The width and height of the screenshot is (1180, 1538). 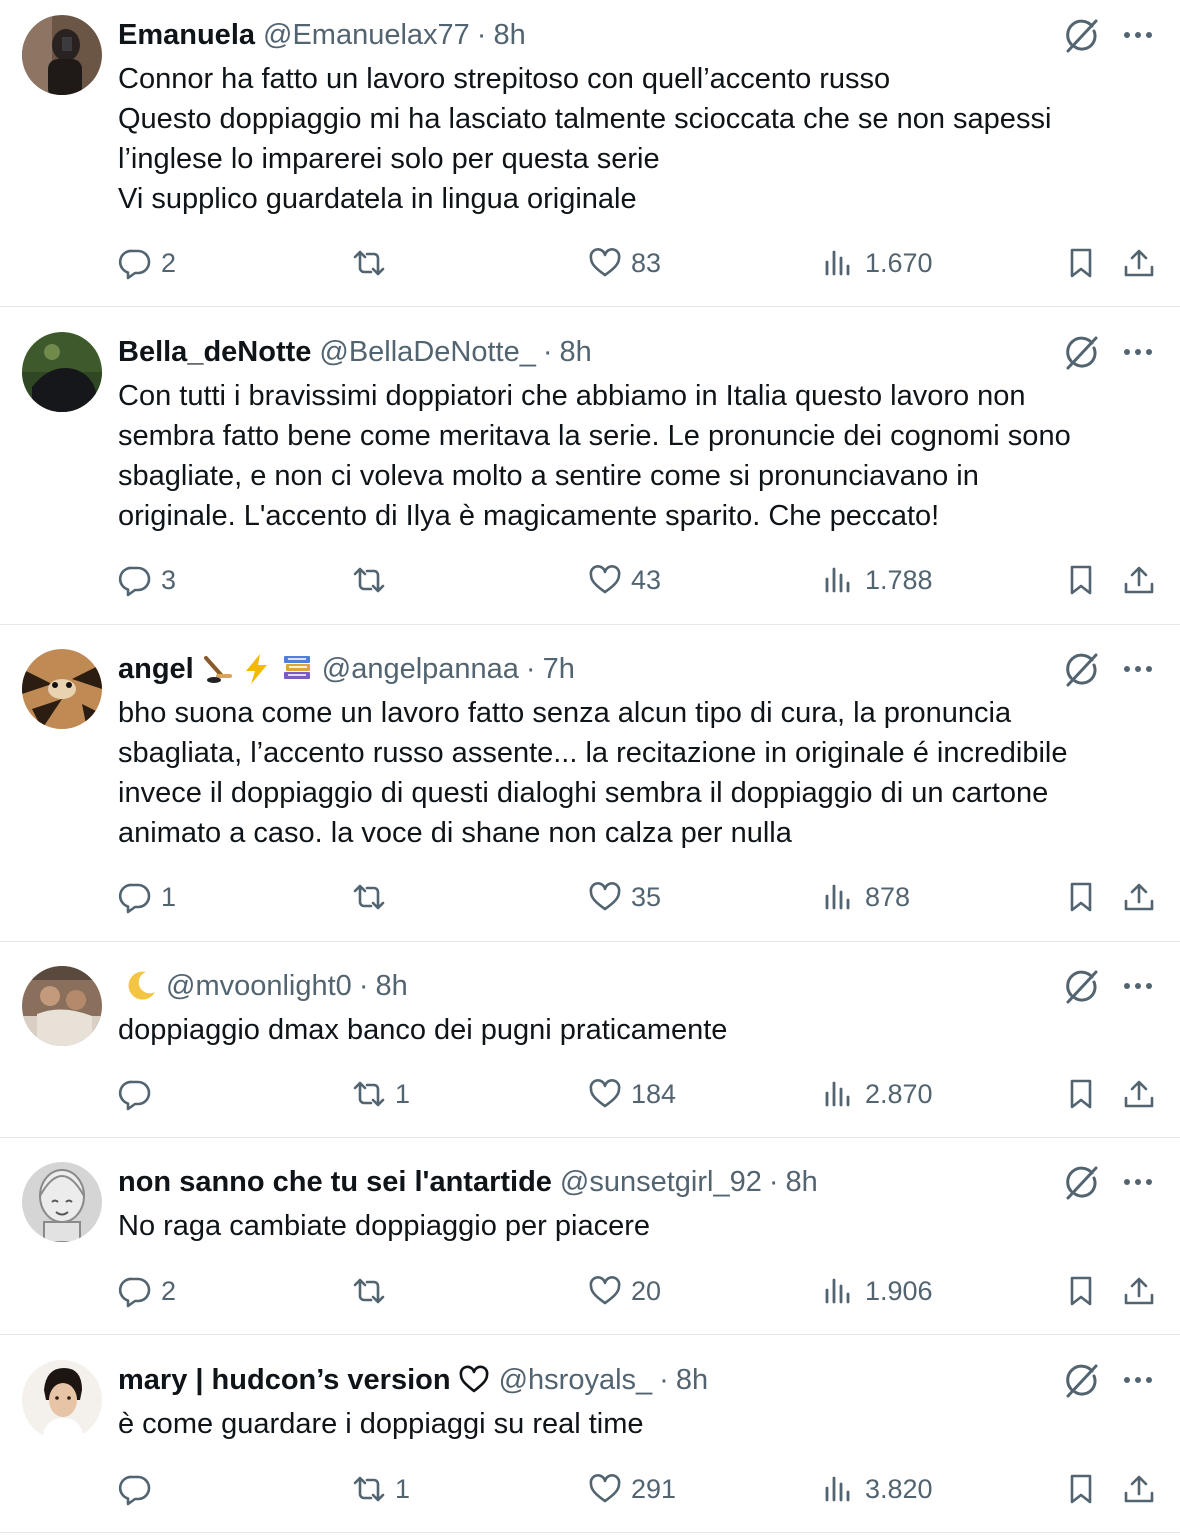 I want to click on heart-outline-emoji, so click(x=474, y=1380).